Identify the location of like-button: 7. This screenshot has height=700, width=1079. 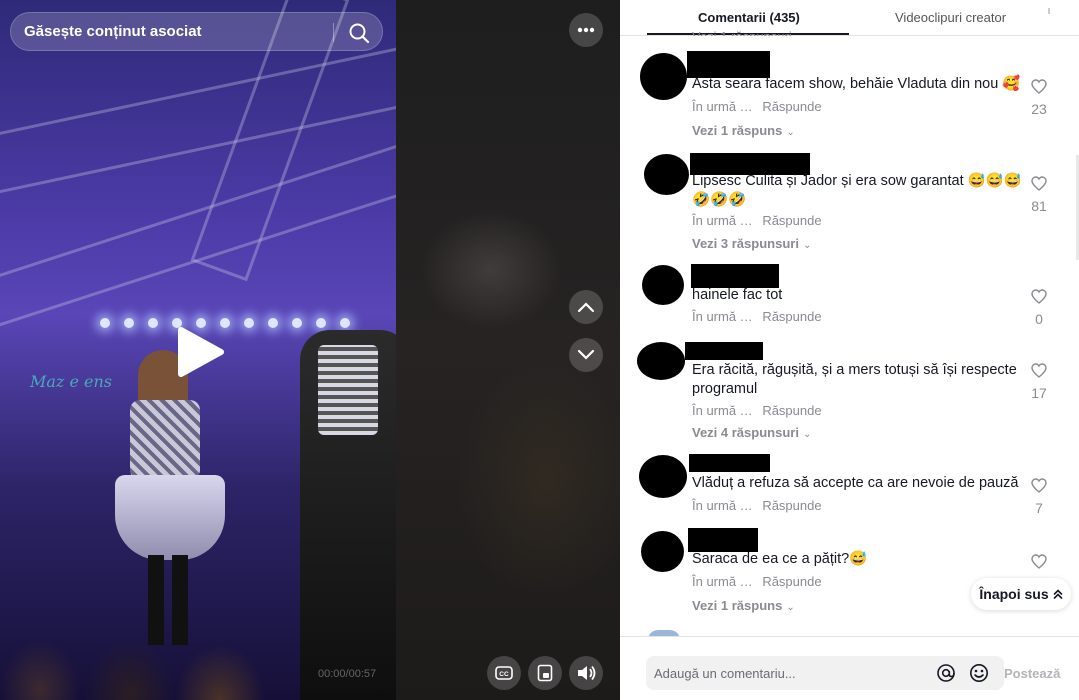
(1039, 497).